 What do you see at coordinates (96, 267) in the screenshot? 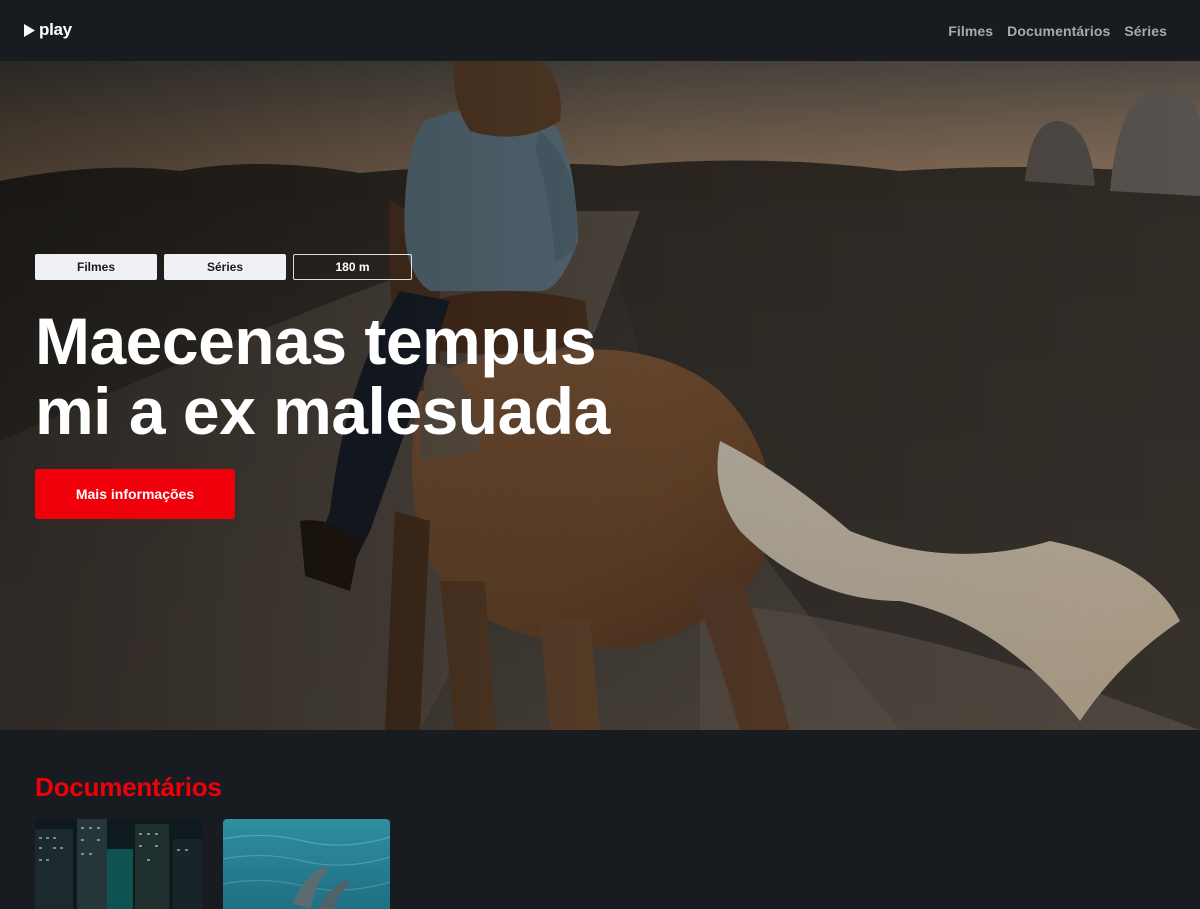
I see `tag-filmes: Filmes` at bounding box center [96, 267].